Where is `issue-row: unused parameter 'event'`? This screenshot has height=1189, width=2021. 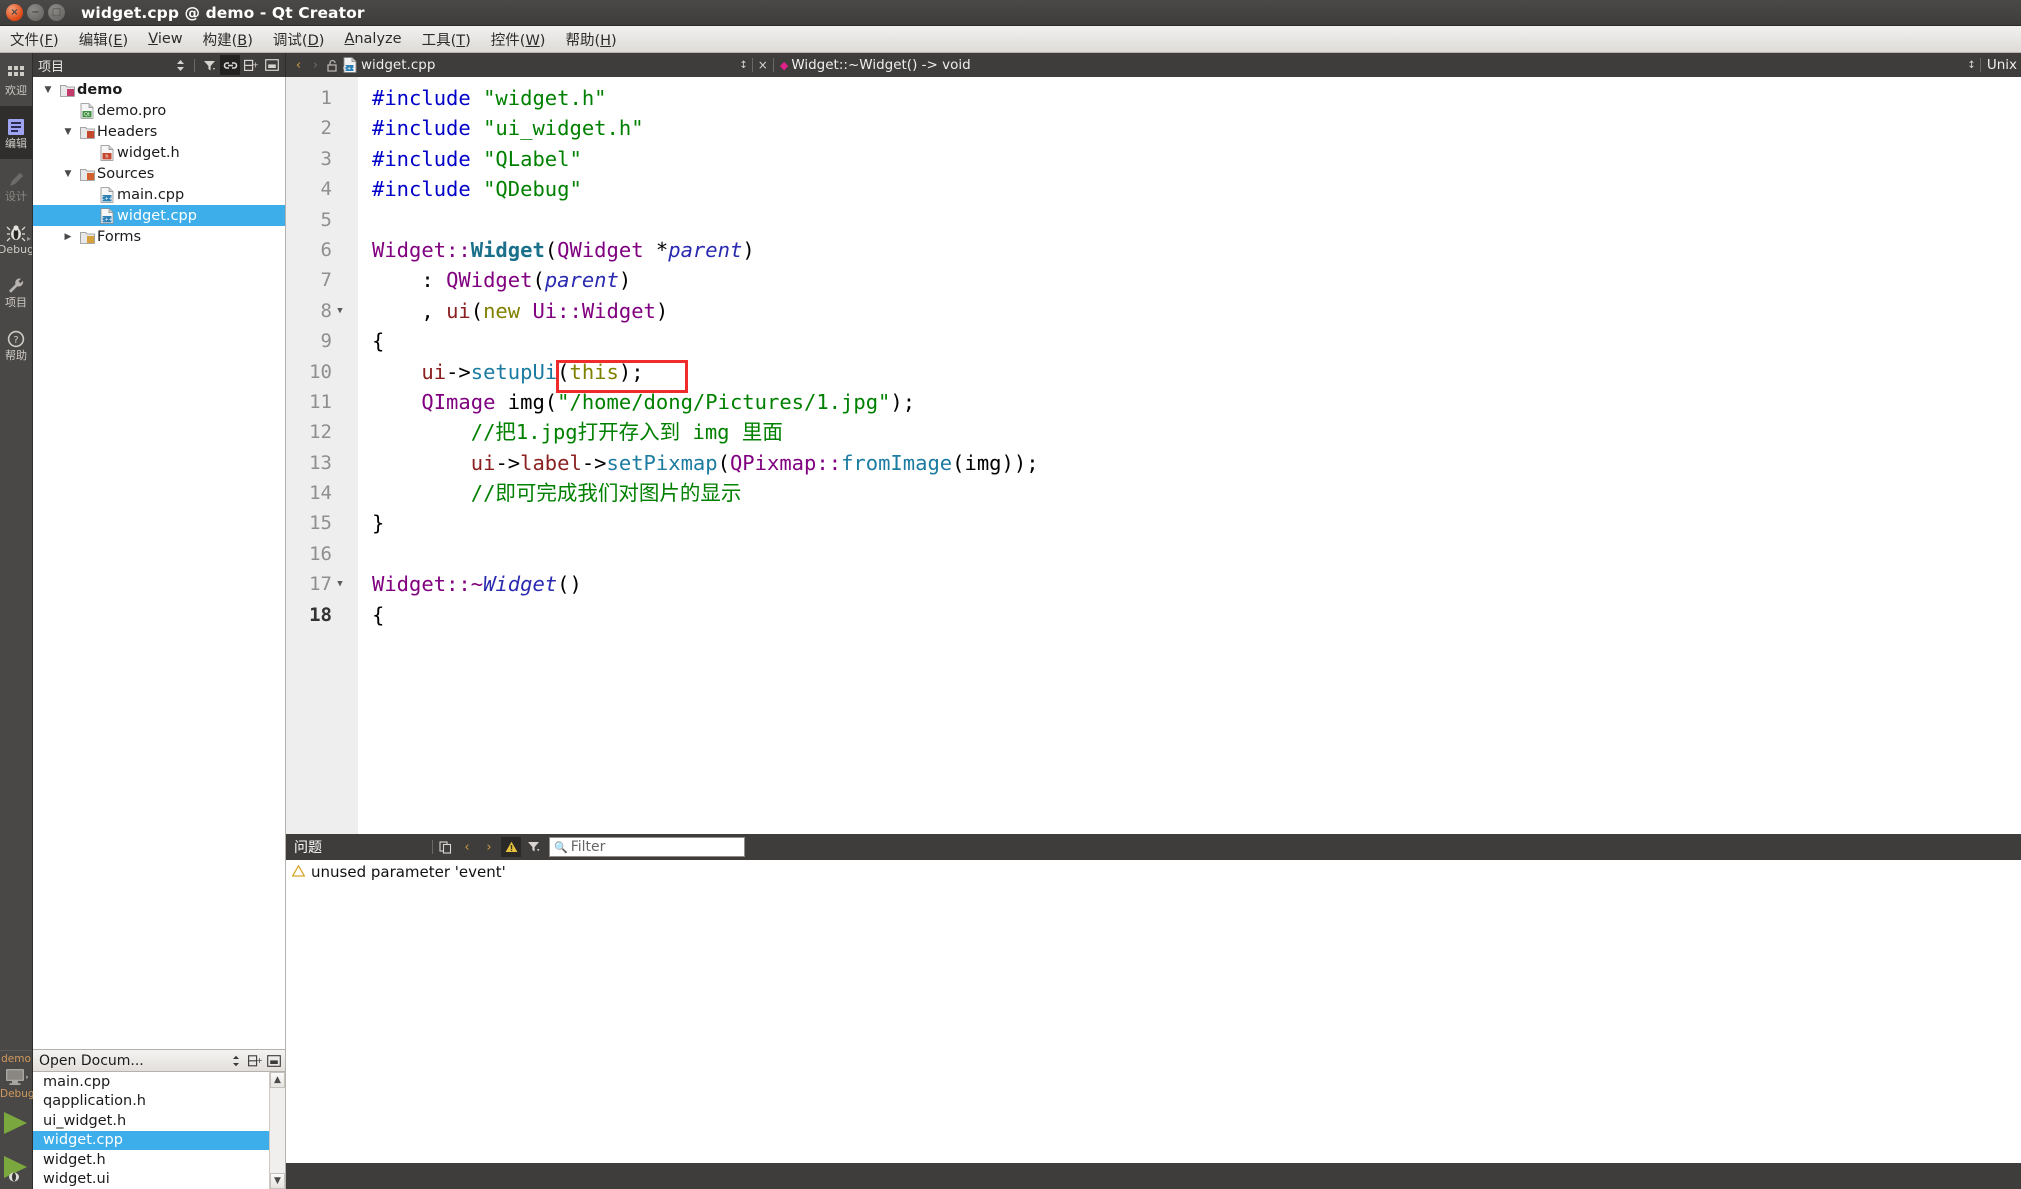
issue-row: unused parameter 'event' is located at coordinates (1153, 872).